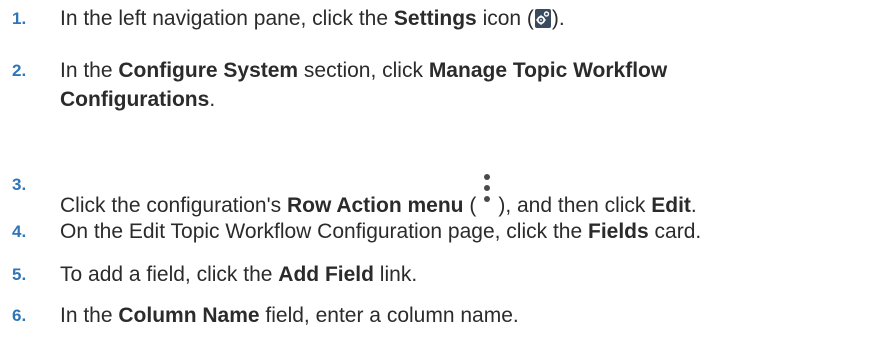 This screenshot has width=876, height=339. Describe the element at coordinates (19, 18) in the screenshot. I see `step-number: 1.` at that location.